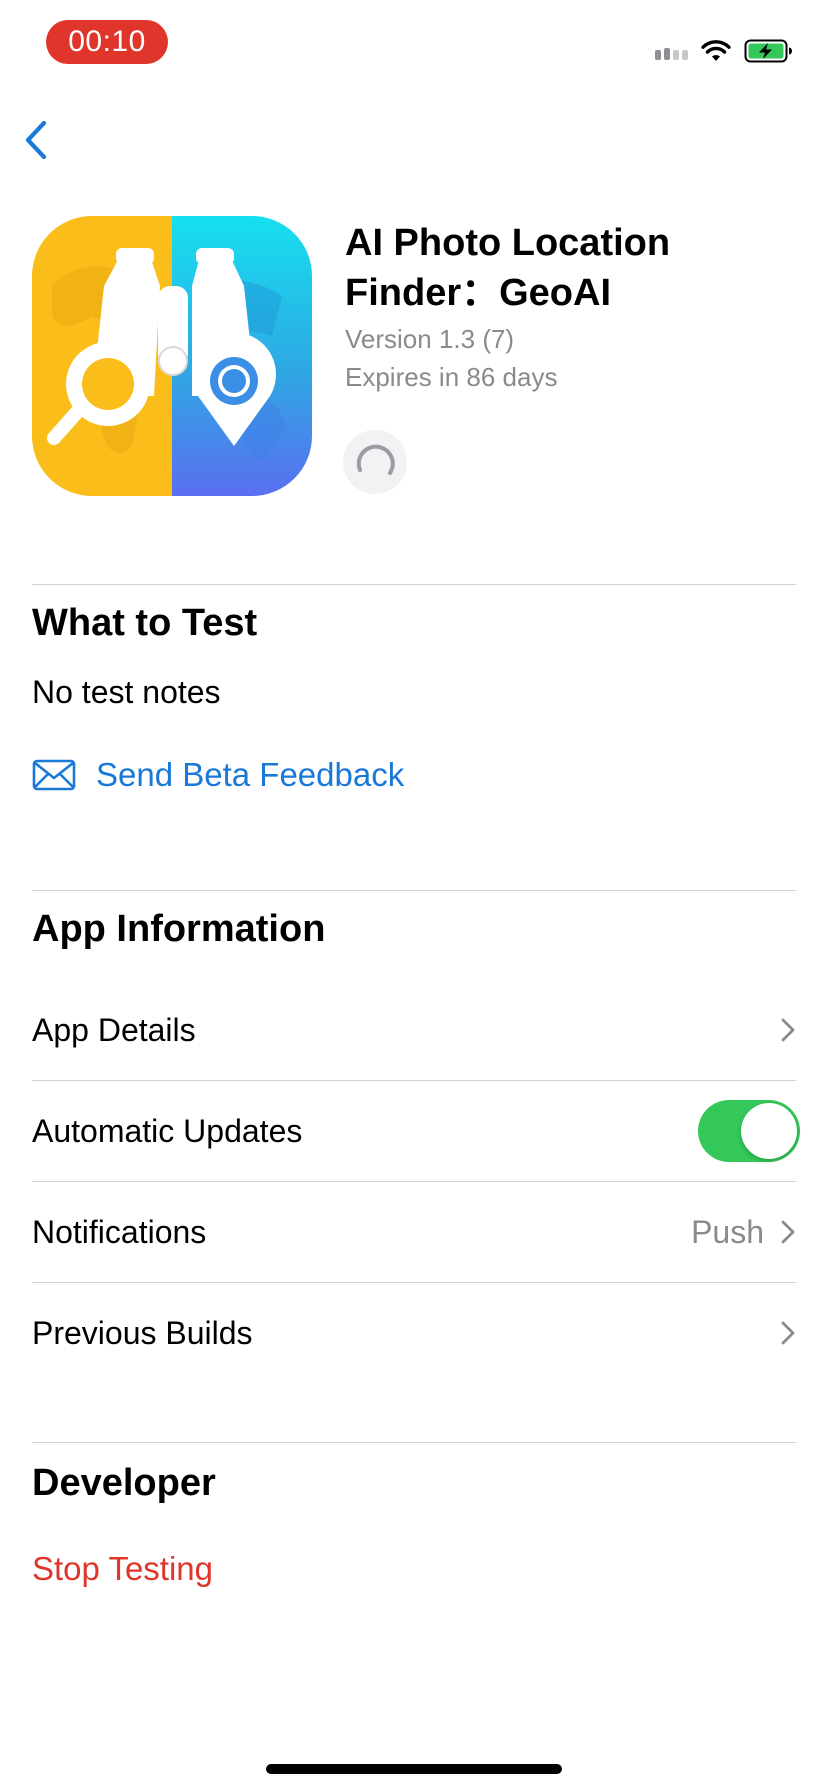  I want to click on home-indicator, so click(414, 1769).